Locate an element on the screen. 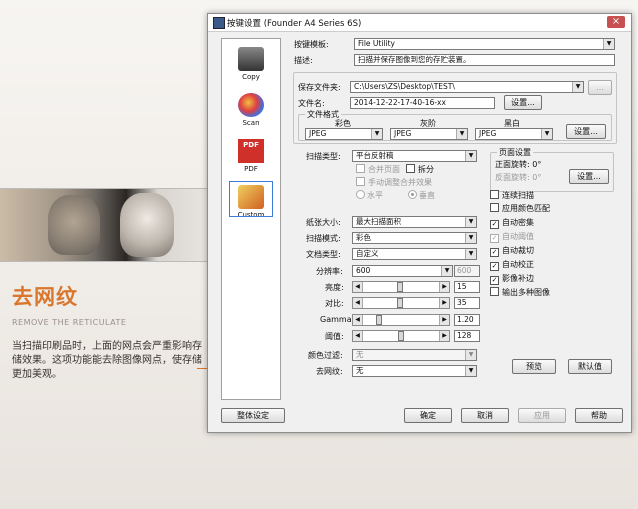 This screenshot has height=509, width=638. scan-mode-select: 彩色 ▼ is located at coordinates (414, 238).